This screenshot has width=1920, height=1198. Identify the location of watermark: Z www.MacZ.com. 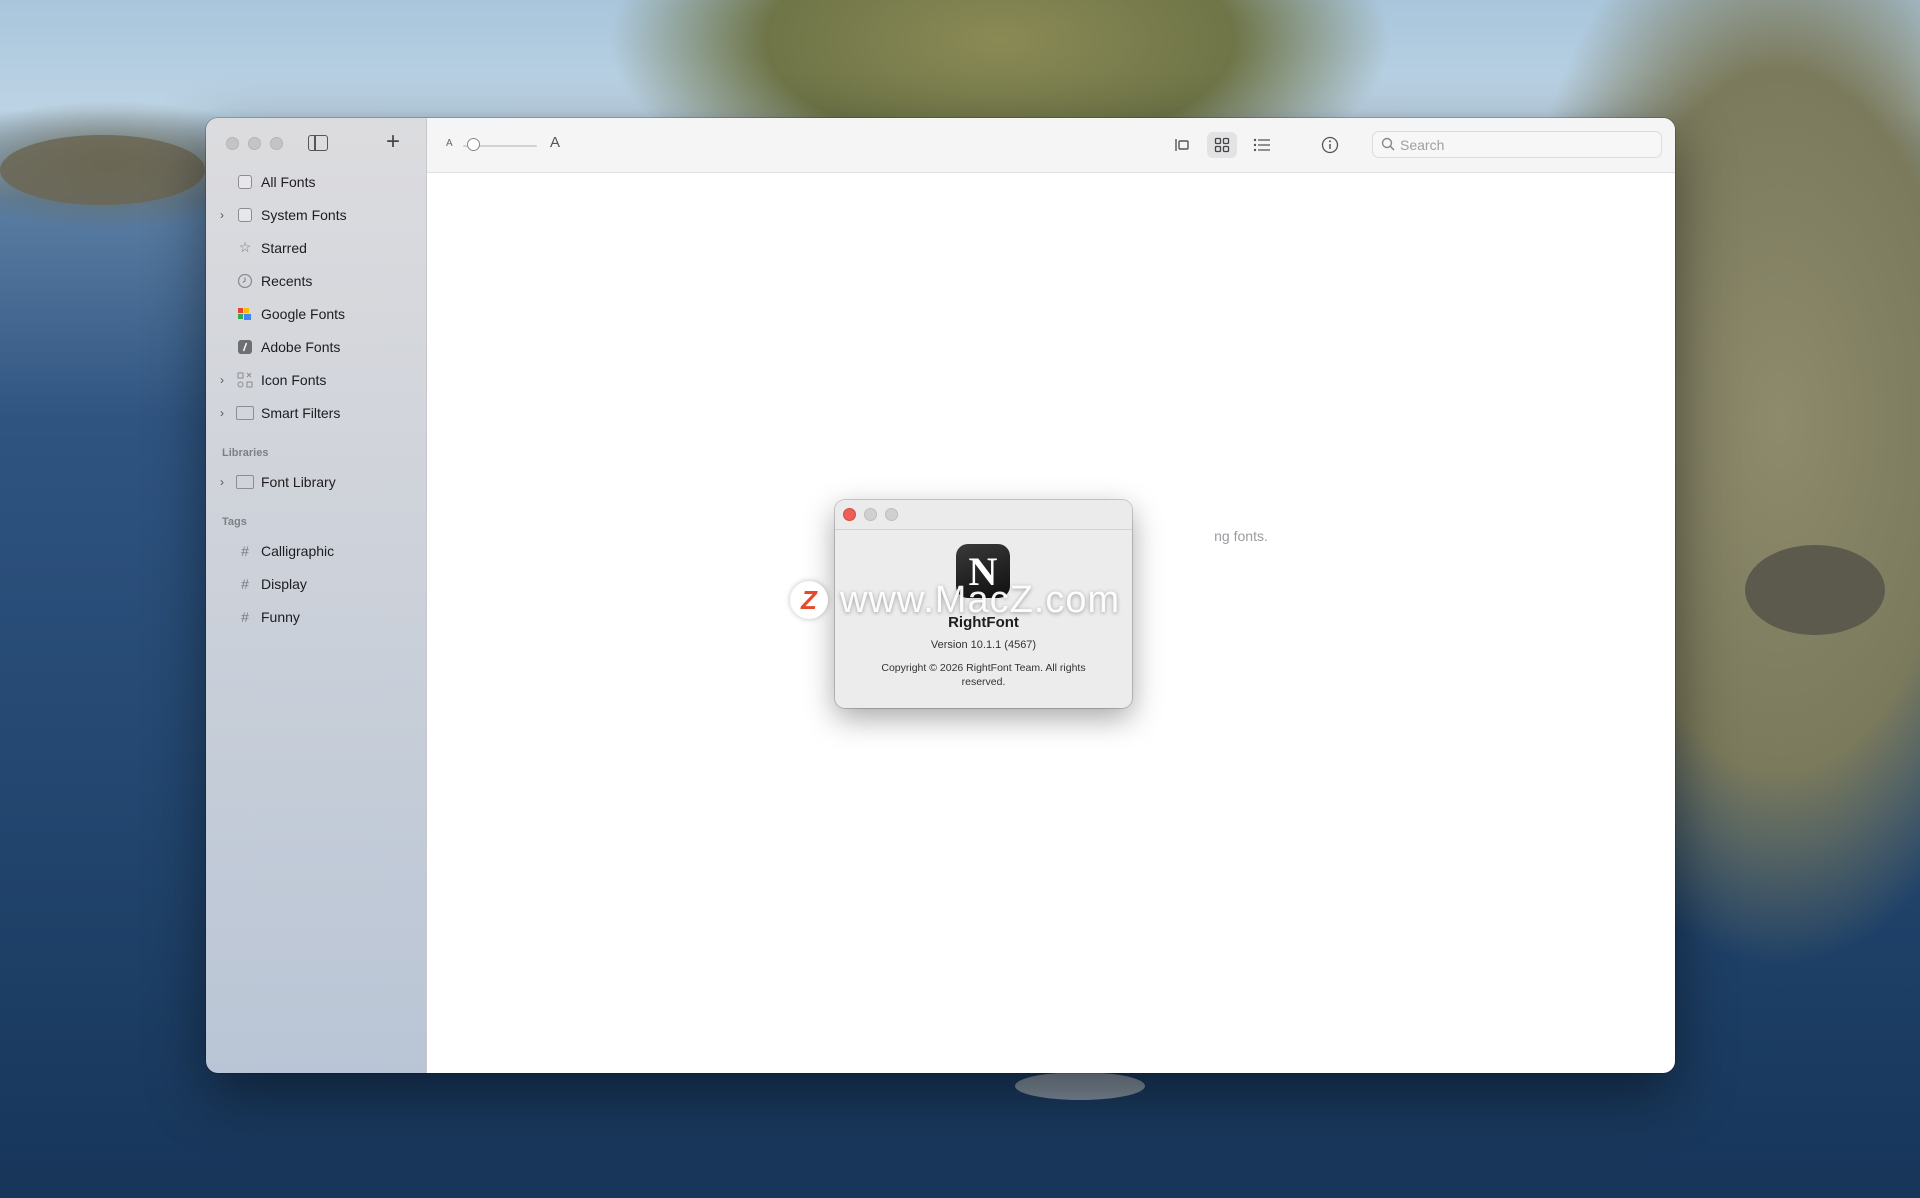
(955, 600).